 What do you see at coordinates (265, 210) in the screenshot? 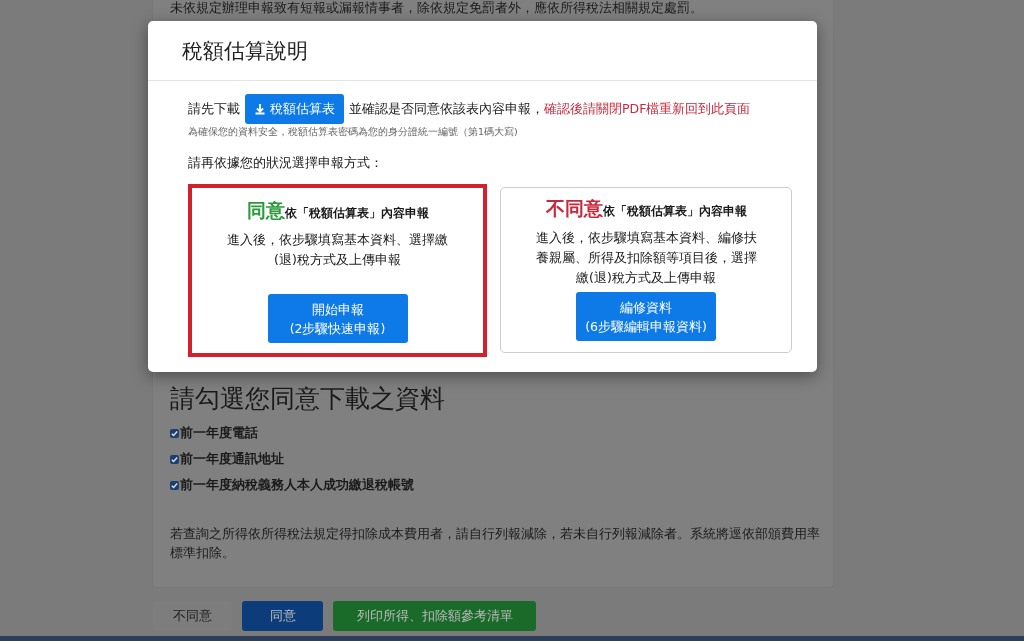
I see `option-highlight: 同意` at bounding box center [265, 210].